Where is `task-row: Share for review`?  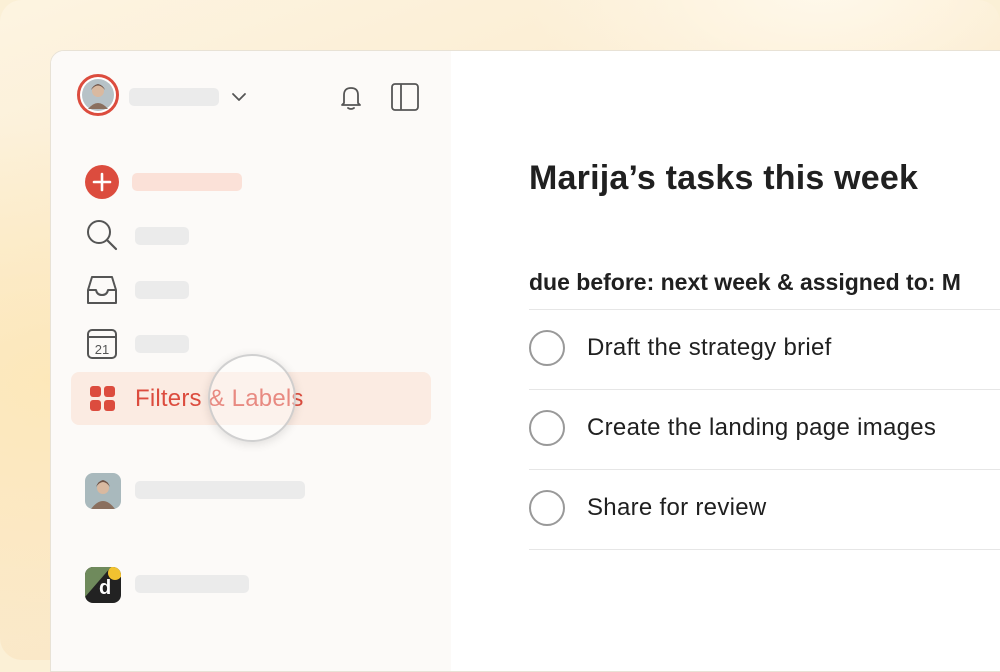
task-row: Share for review is located at coordinates (764, 510).